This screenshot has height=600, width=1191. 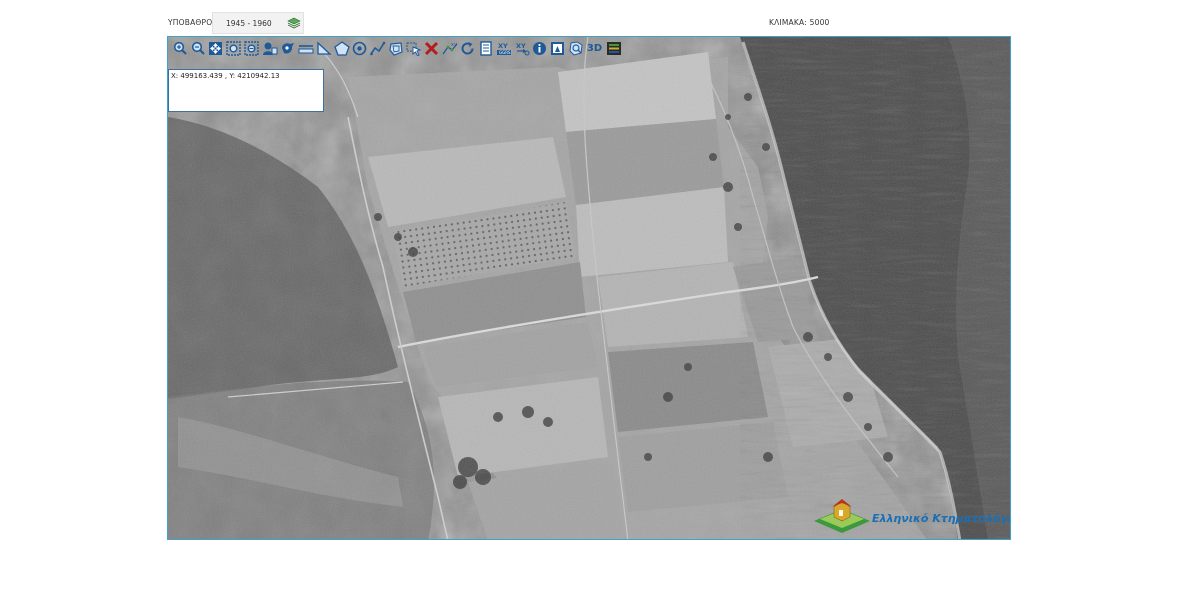 I want to click on delete-icon, so click(x=431, y=48).